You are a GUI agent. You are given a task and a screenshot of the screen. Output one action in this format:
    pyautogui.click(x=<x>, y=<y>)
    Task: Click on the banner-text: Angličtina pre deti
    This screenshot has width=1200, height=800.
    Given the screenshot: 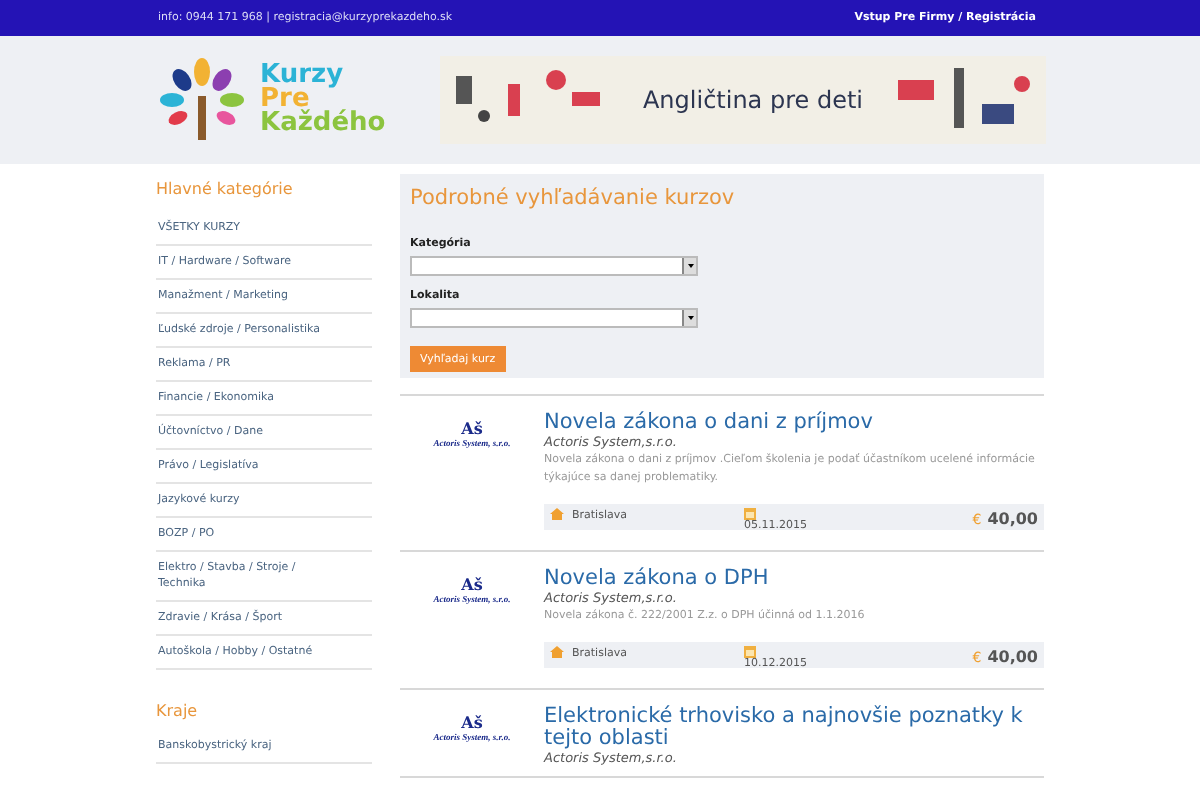 What is the action you would take?
    pyautogui.click(x=753, y=101)
    